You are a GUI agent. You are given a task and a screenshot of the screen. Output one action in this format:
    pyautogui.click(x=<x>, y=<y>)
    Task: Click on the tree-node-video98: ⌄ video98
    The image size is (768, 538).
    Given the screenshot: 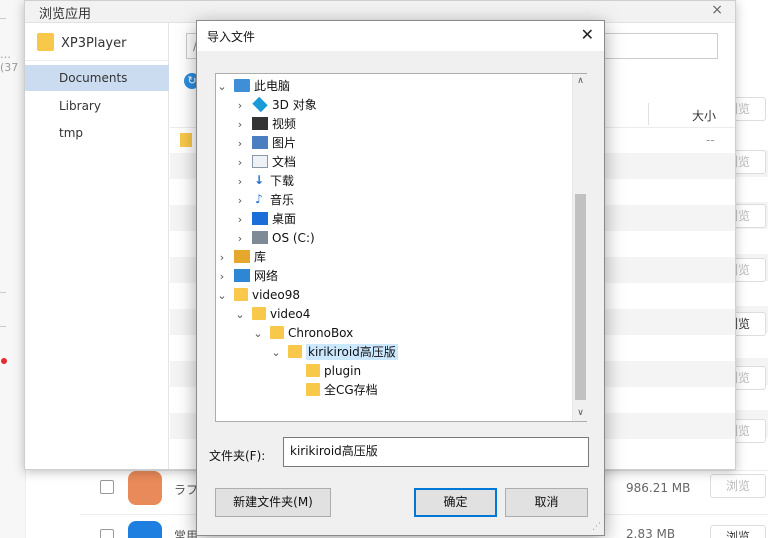 What is the action you would take?
    pyautogui.click(x=258, y=295)
    